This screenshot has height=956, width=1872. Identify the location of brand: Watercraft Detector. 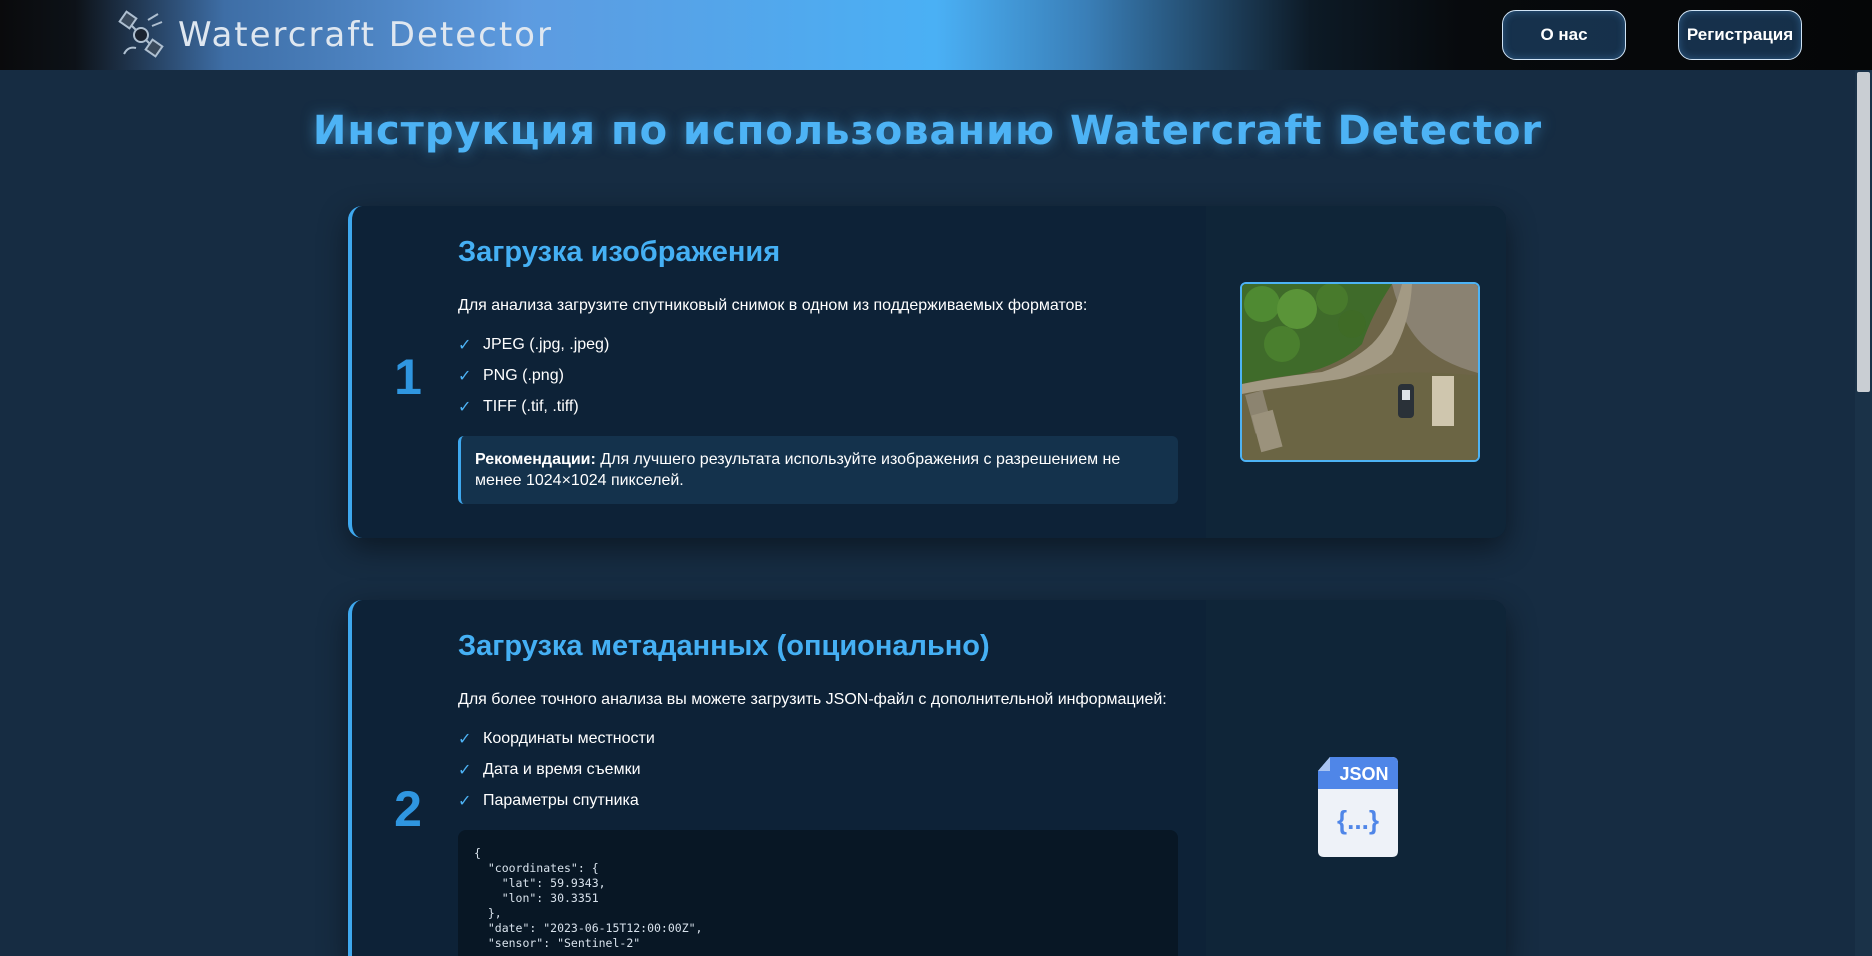
(335, 35).